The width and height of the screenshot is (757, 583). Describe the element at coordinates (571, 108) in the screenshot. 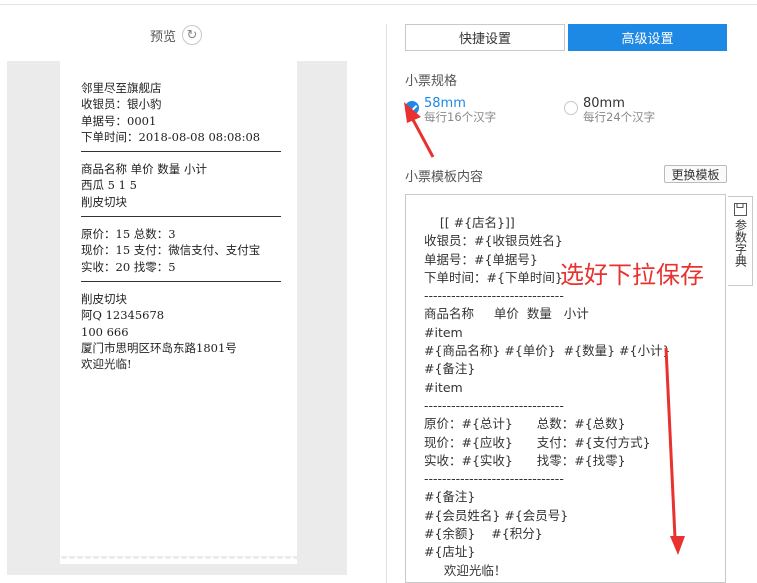

I see `radio-unchecked-icon` at that location.